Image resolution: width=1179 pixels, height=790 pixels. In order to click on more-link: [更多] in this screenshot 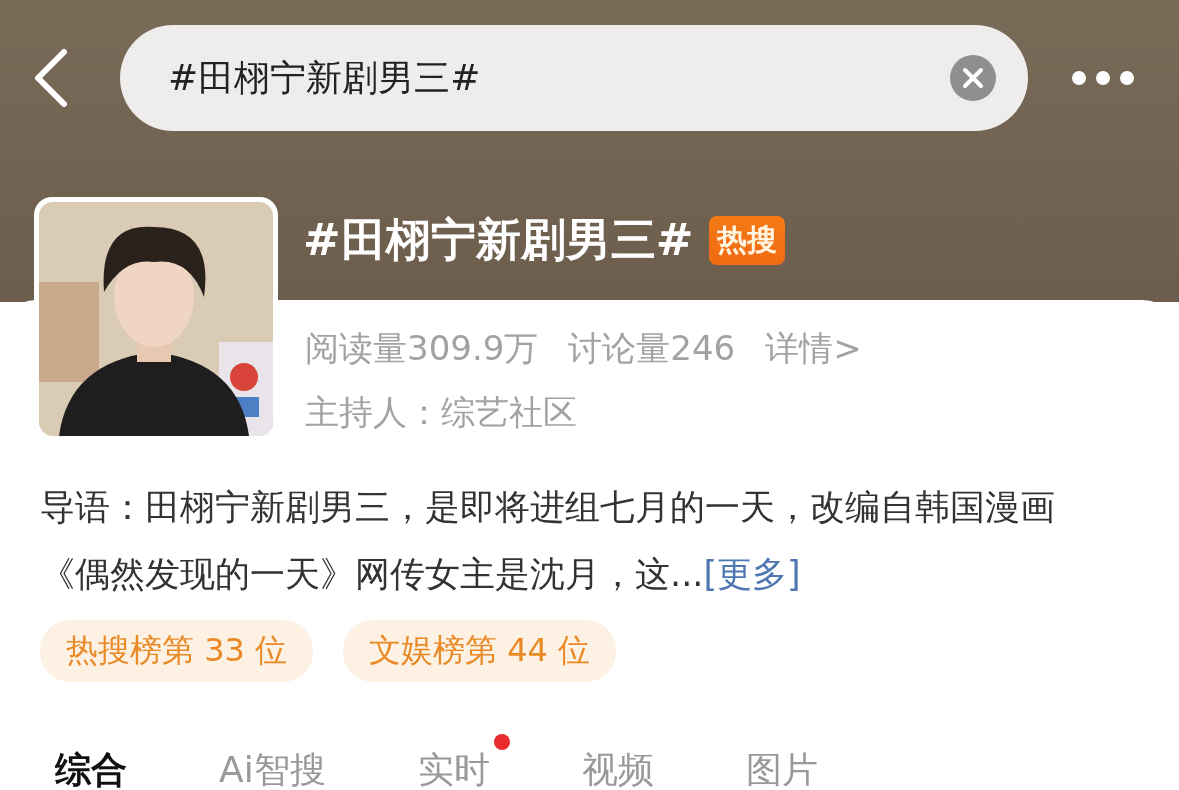, I will do `click(752, 574)`.